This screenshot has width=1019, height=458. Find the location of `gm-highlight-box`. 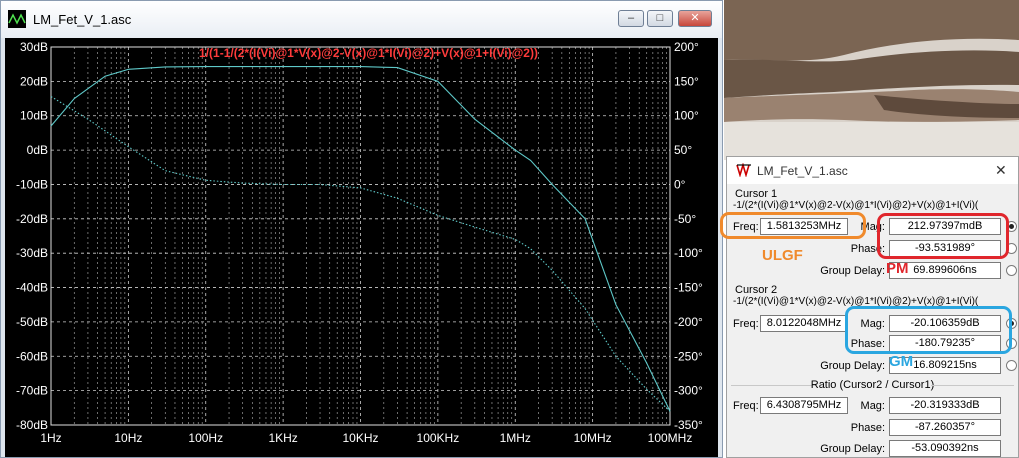

gm-highlight-box is located at coordinates (928, 330).